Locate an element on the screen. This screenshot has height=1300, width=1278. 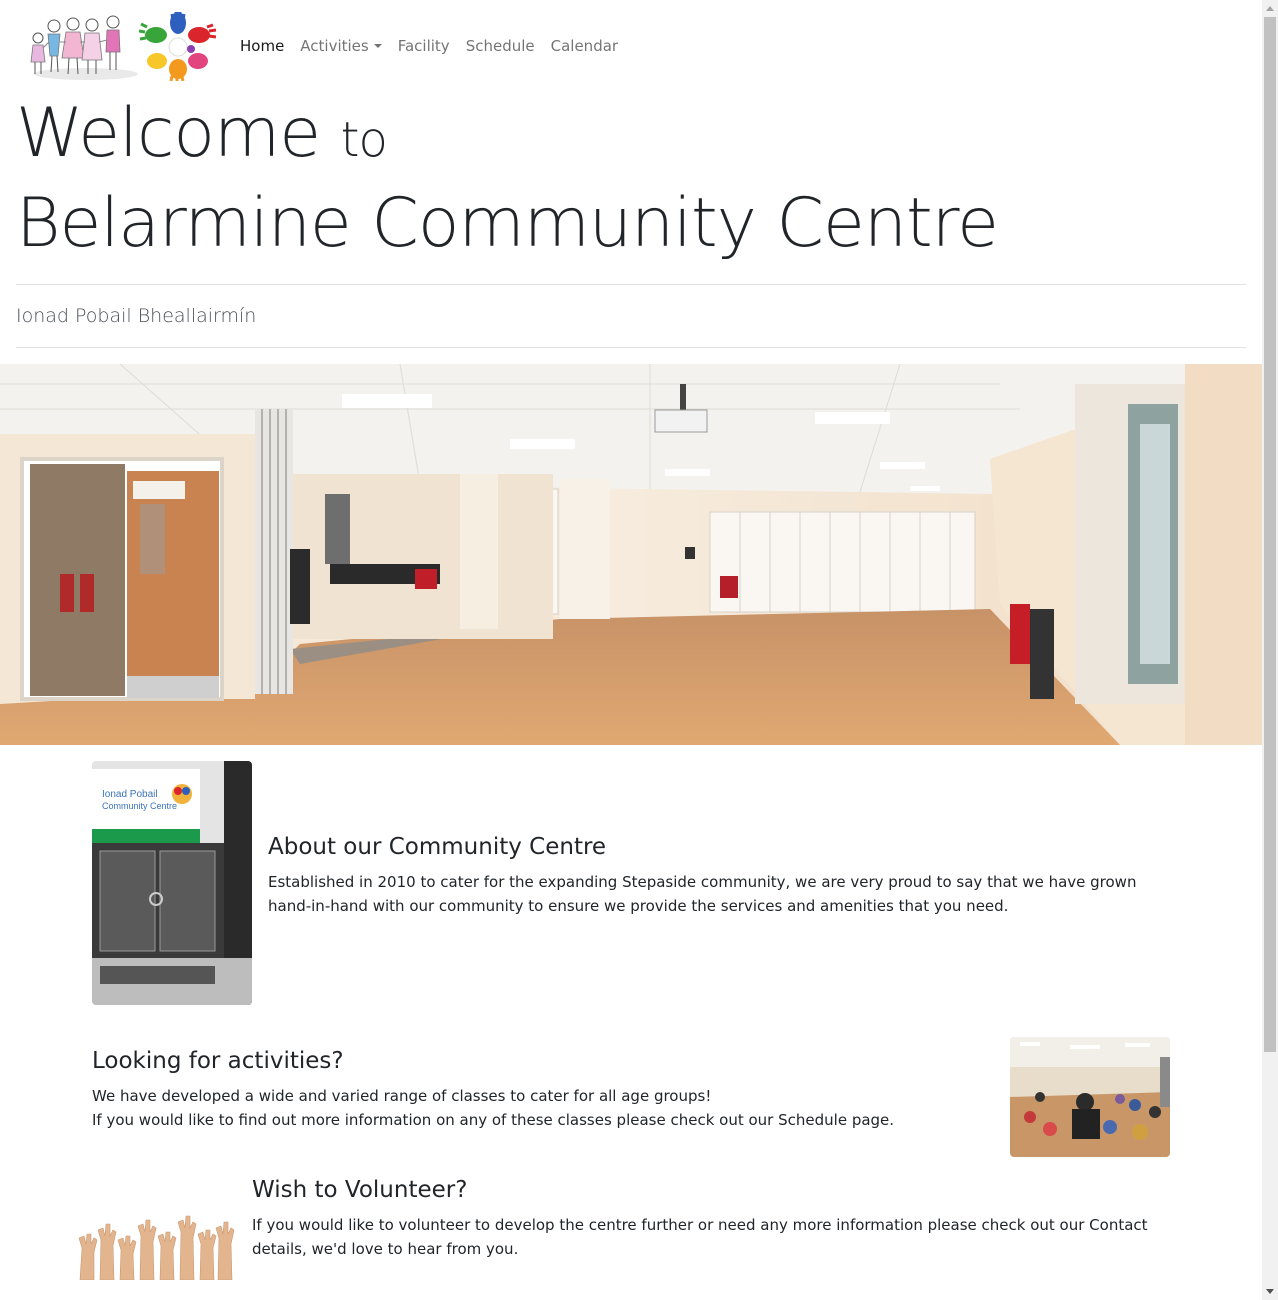
sign-text-ionad-pobail: Ionad Pobail is located at coordinates (130, 794).